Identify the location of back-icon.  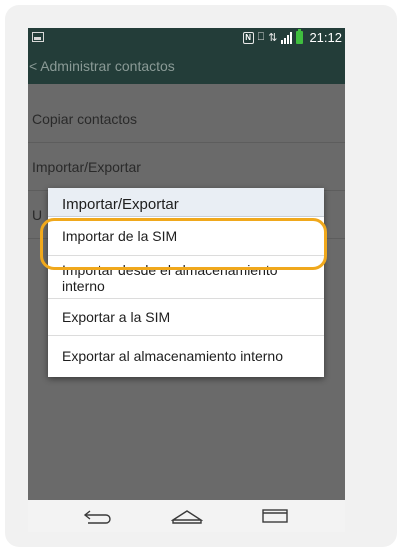
(97, 516).